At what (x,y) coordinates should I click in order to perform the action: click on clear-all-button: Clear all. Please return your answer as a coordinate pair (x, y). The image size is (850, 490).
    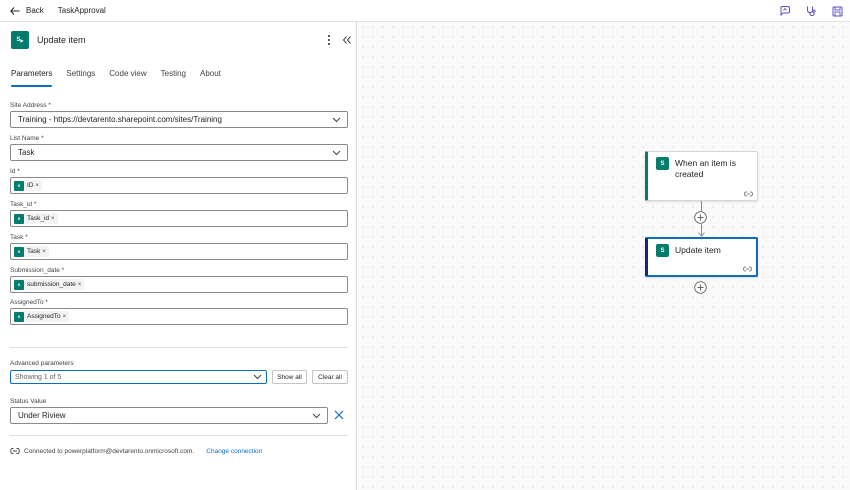
    Looking at the image, I should click on (330, 377).